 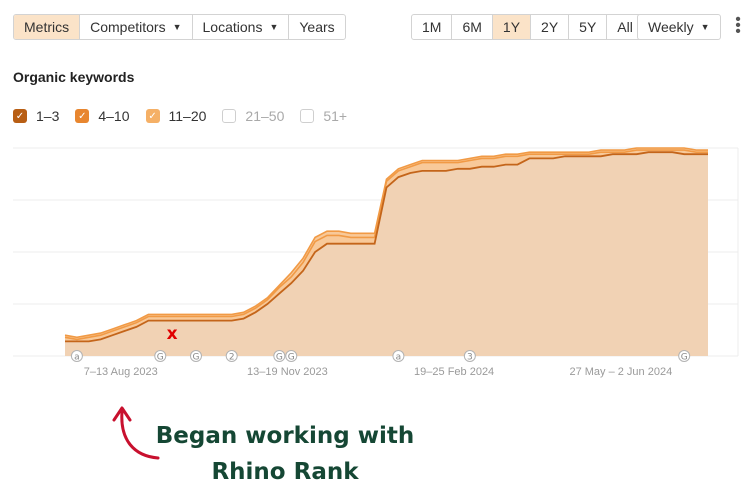 What do you see at coordinates (671, 27) in the screenshot?
I see `interval-label: Weekly` at bounding box center [671, 27].